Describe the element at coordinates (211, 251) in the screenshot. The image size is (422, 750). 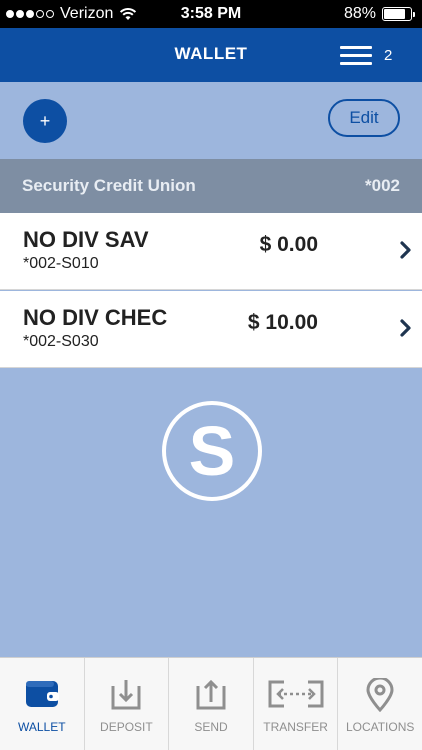
I see `account-row-savings: NO DIV SAV *002-S010 $ 0.00` at that location.